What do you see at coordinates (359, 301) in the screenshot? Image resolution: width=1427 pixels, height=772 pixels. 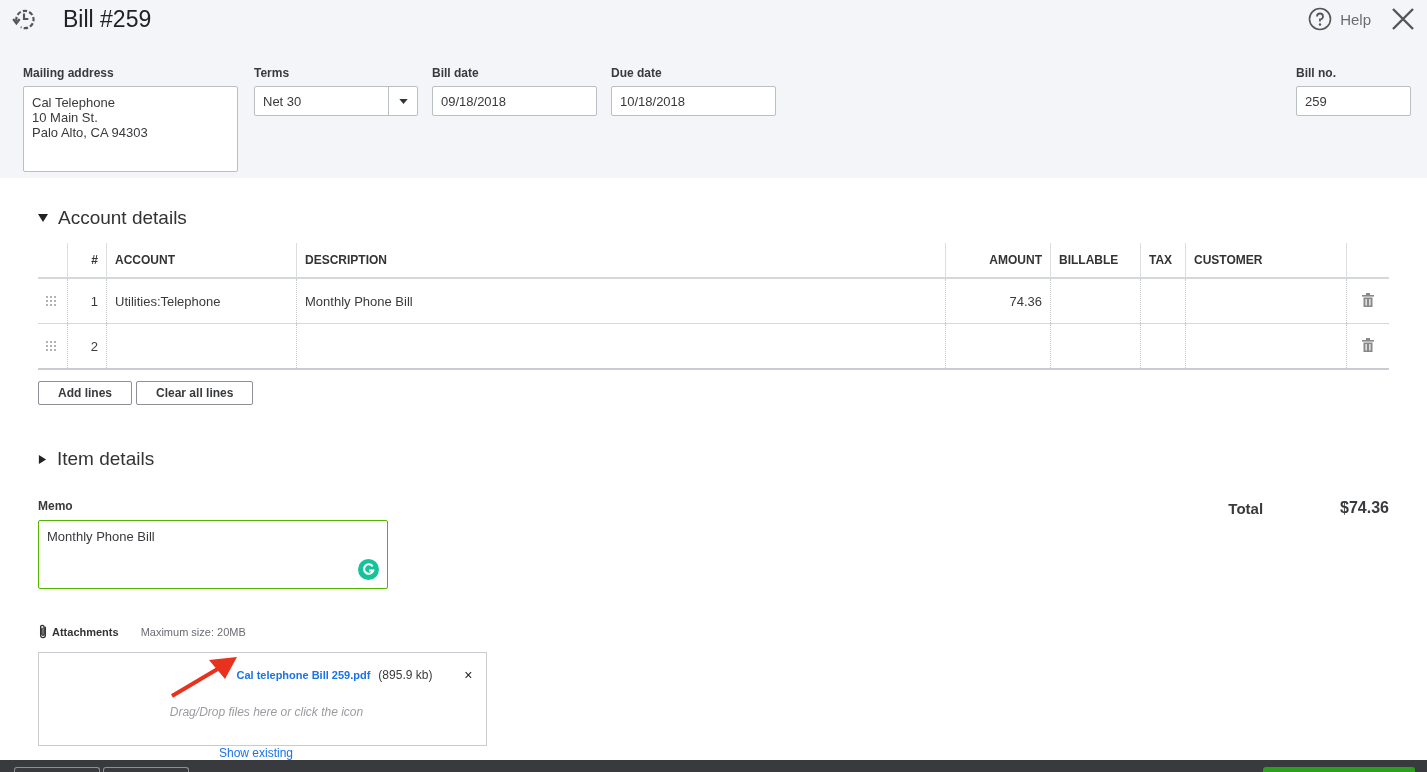 I see `table-cell: Monthly Phone Bill` at bounding box center [359, 301].